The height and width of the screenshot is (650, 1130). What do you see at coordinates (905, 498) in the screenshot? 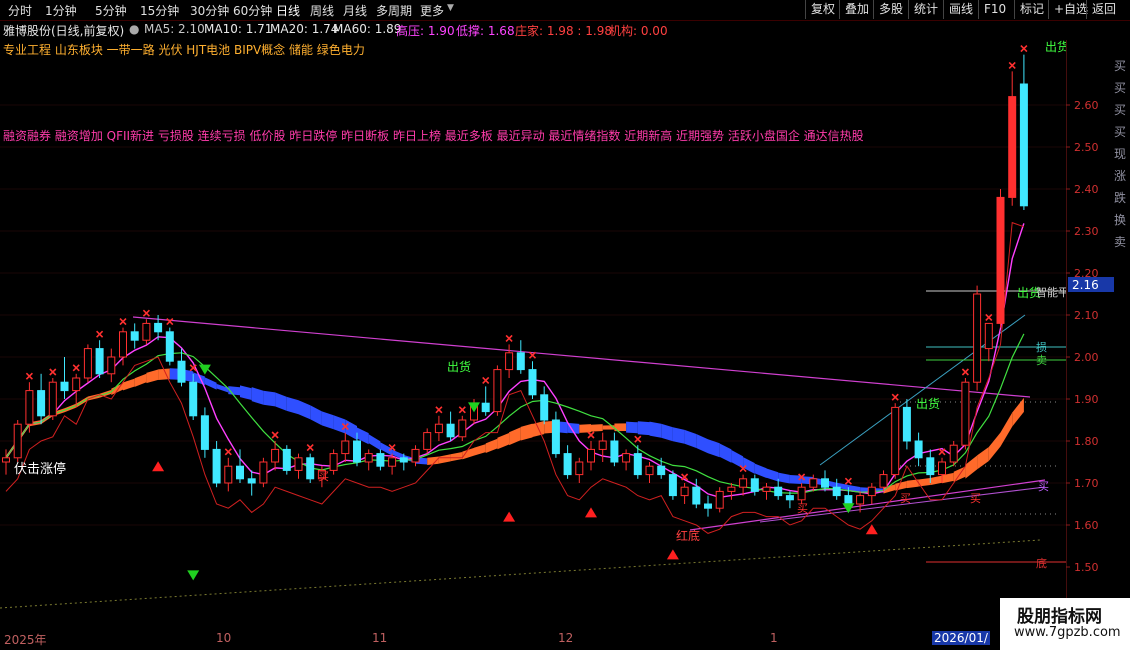
I see `buy-label-3: 买` at bounding box center [905, 498].